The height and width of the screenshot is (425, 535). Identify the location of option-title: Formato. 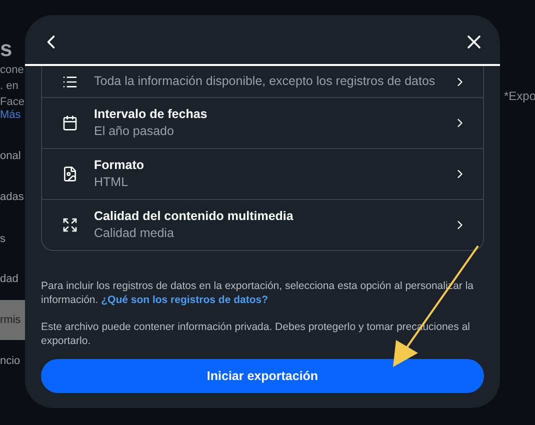
(119, 165).